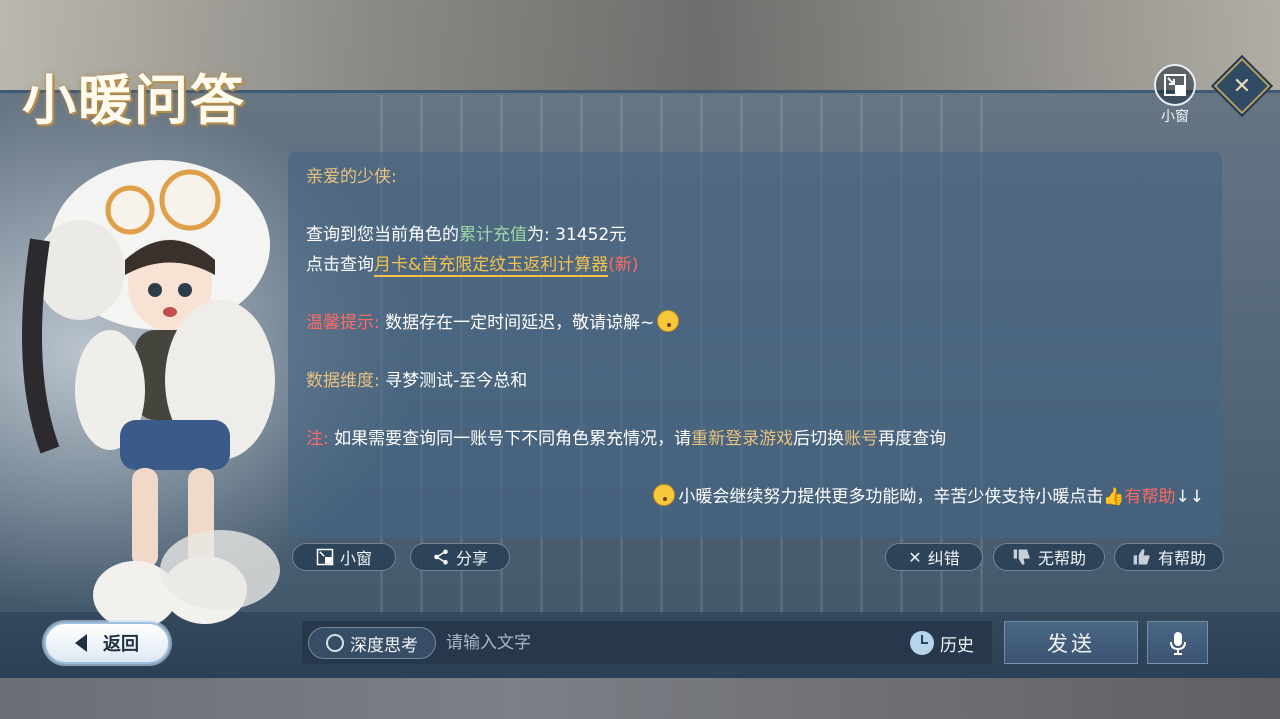  Describe the element at coordinates (491, 266) in the screenshot. I see `calculator-link: 月卡&首充限定纹玉返利计算器` at that location.